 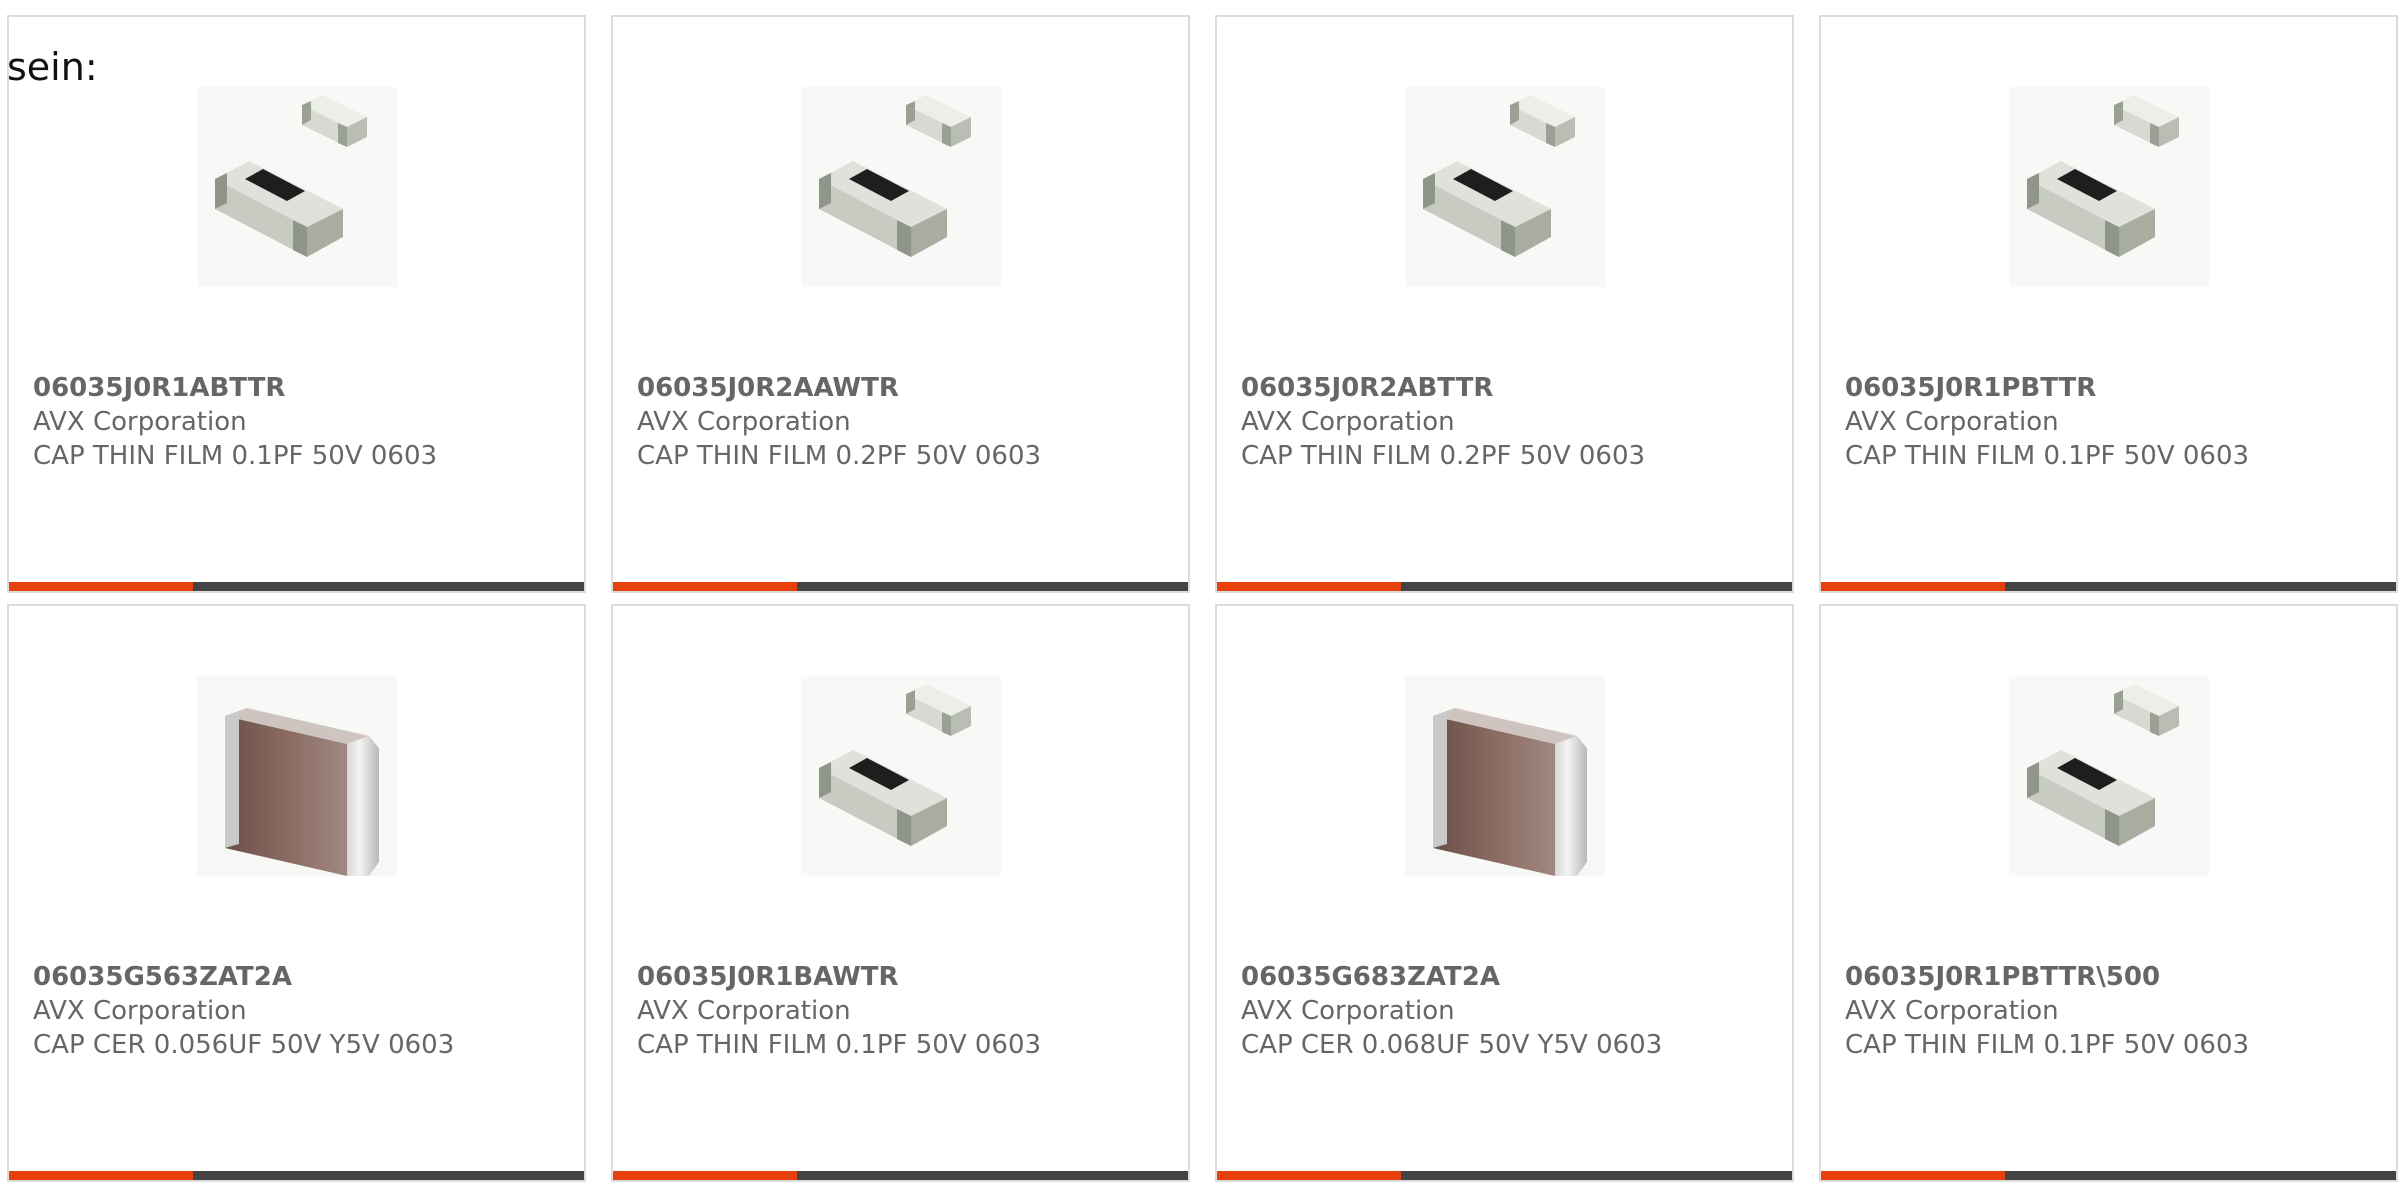 What do you see at coordinates (52, 67) in the screenshot?
I see `intro-text: sein:` at bounding box center [52, 67].